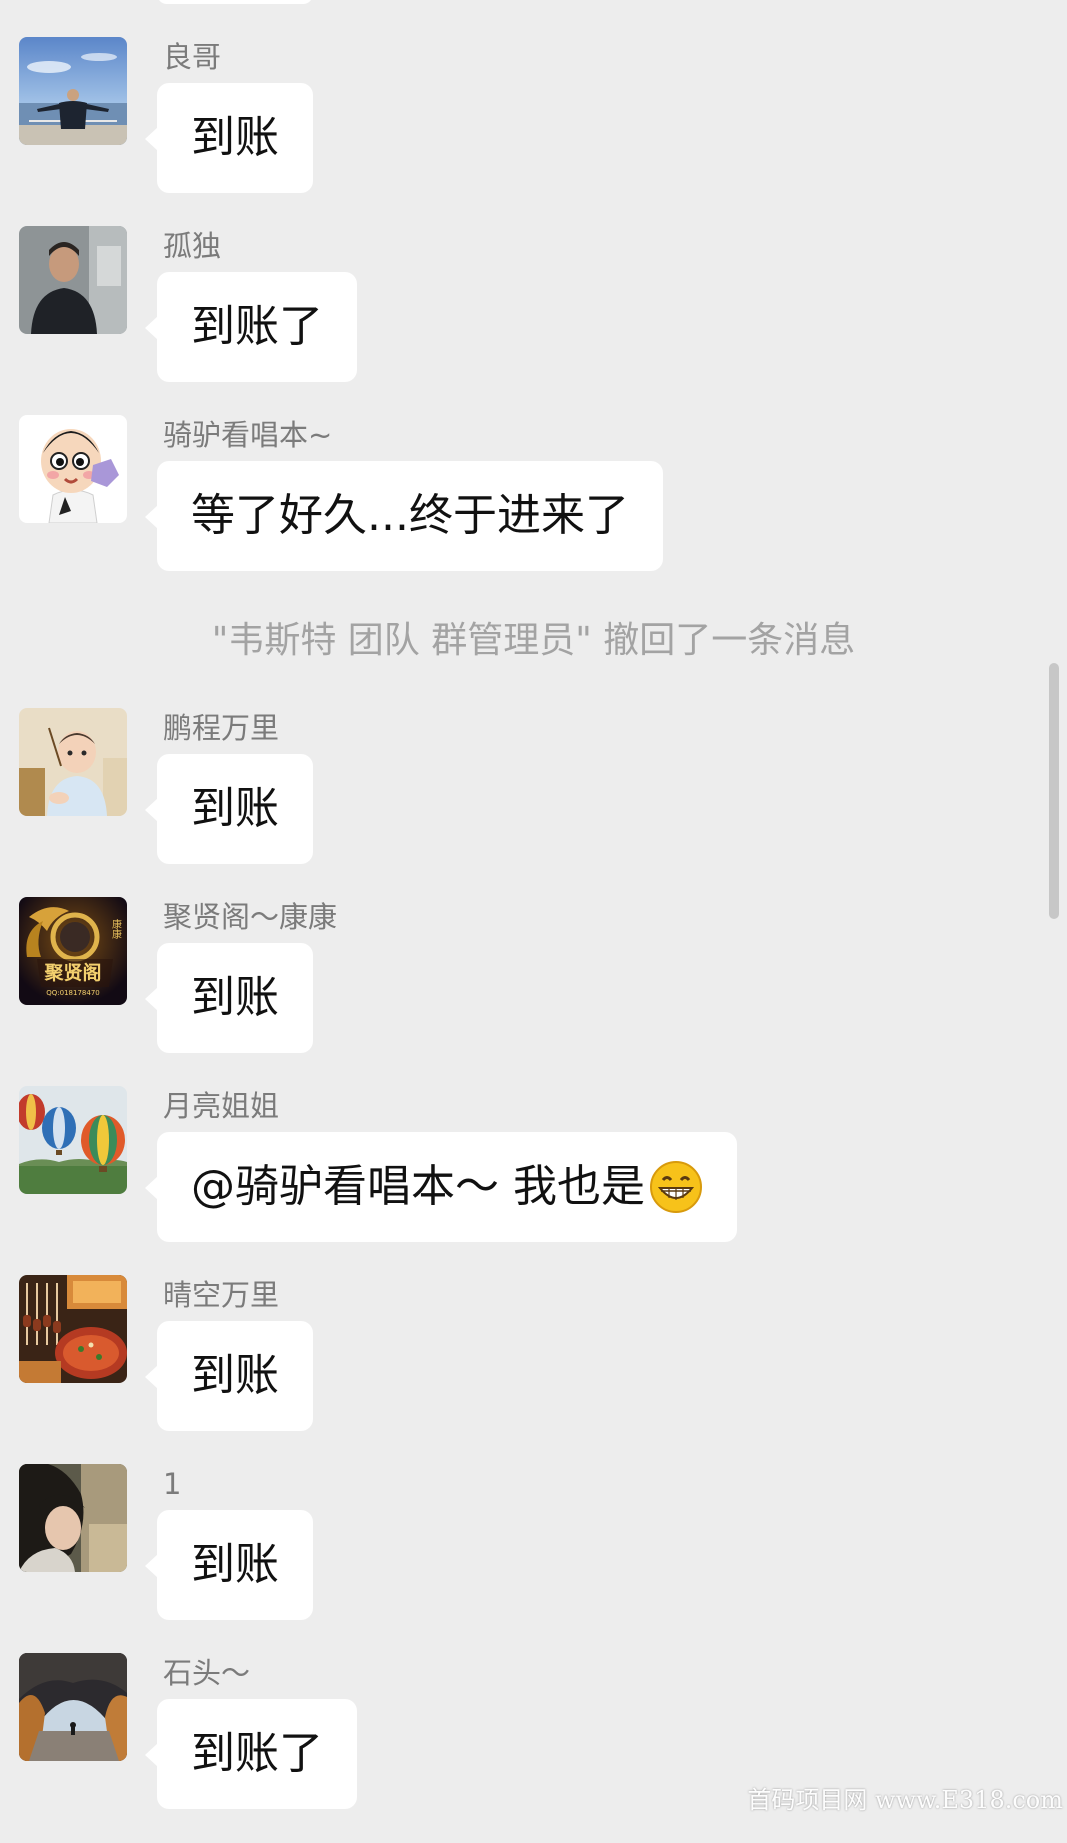 This screenshot has width=1067, height=1843. I want to click on person-hair-photo-icon, so click(73, 1518).